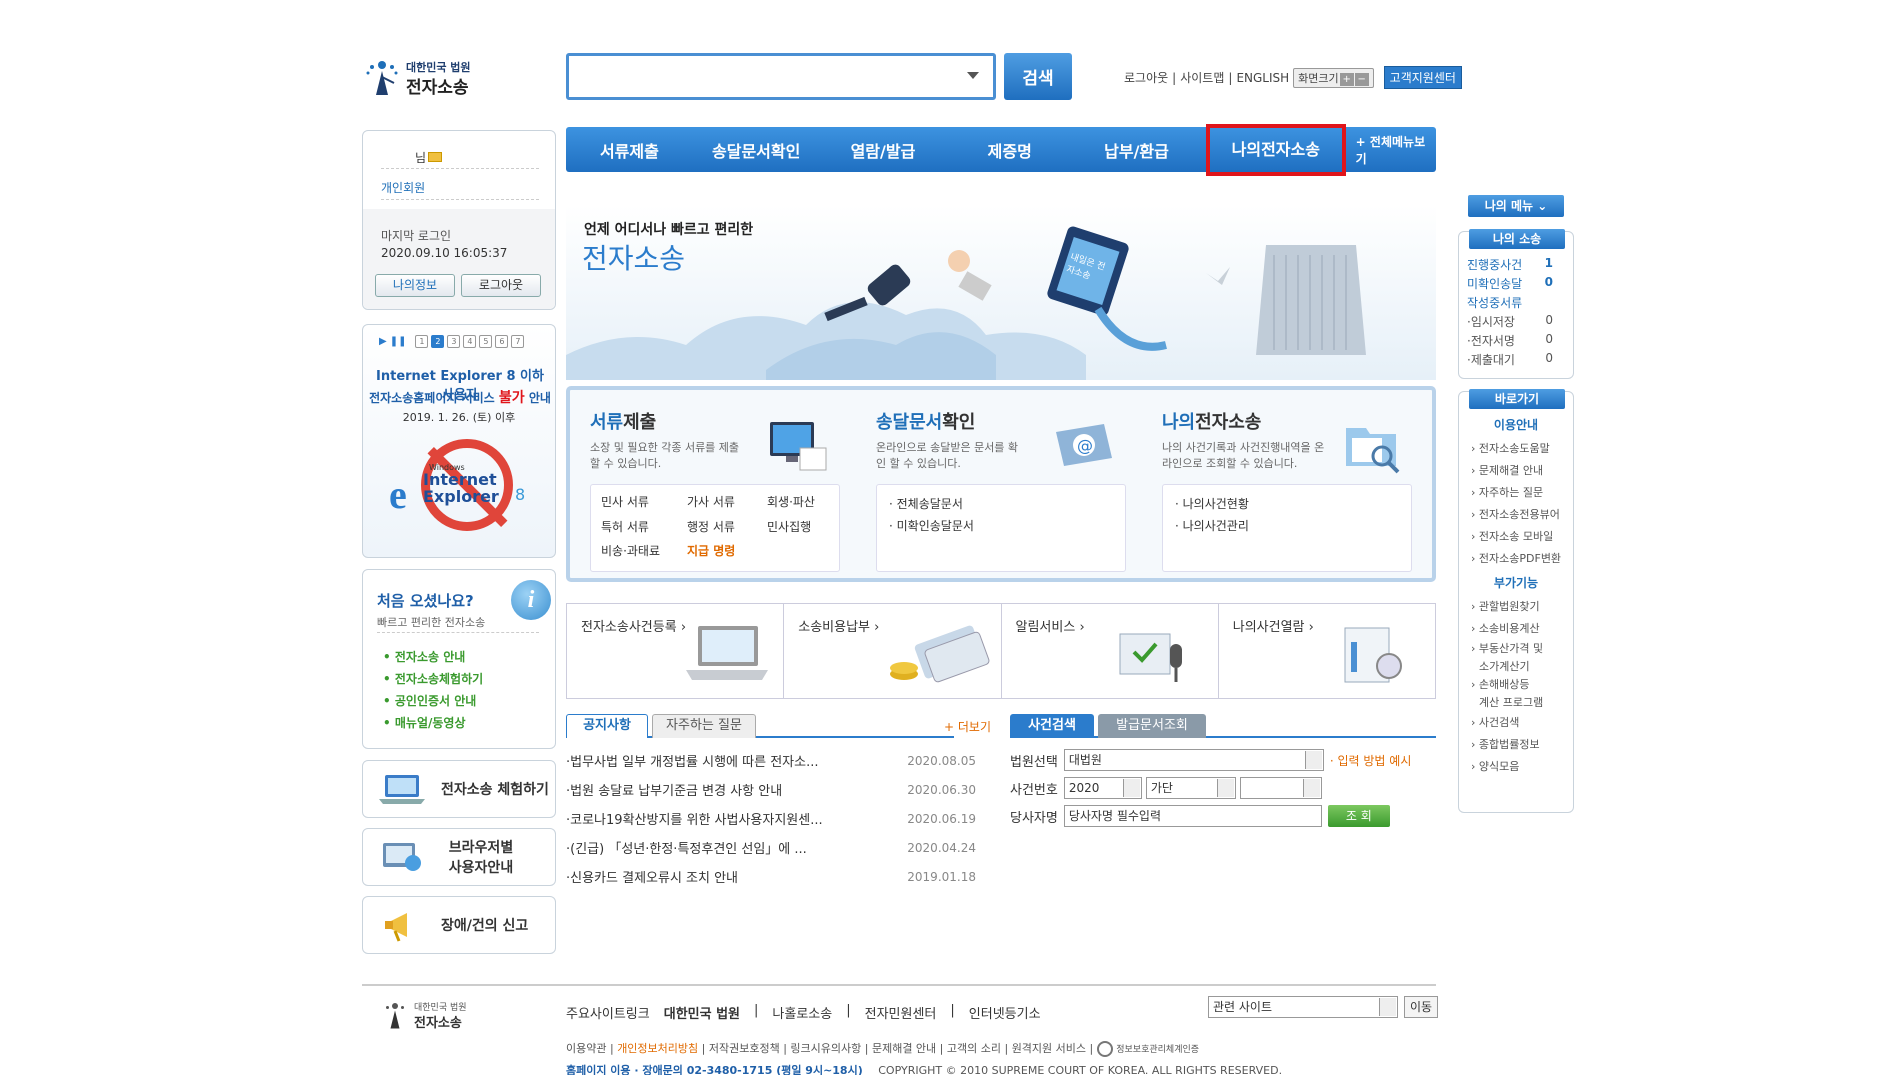 This screenshot has width=1895, height=1075. I want to click on item-case-manage: · 나의사건관리, so click(1287, 526).